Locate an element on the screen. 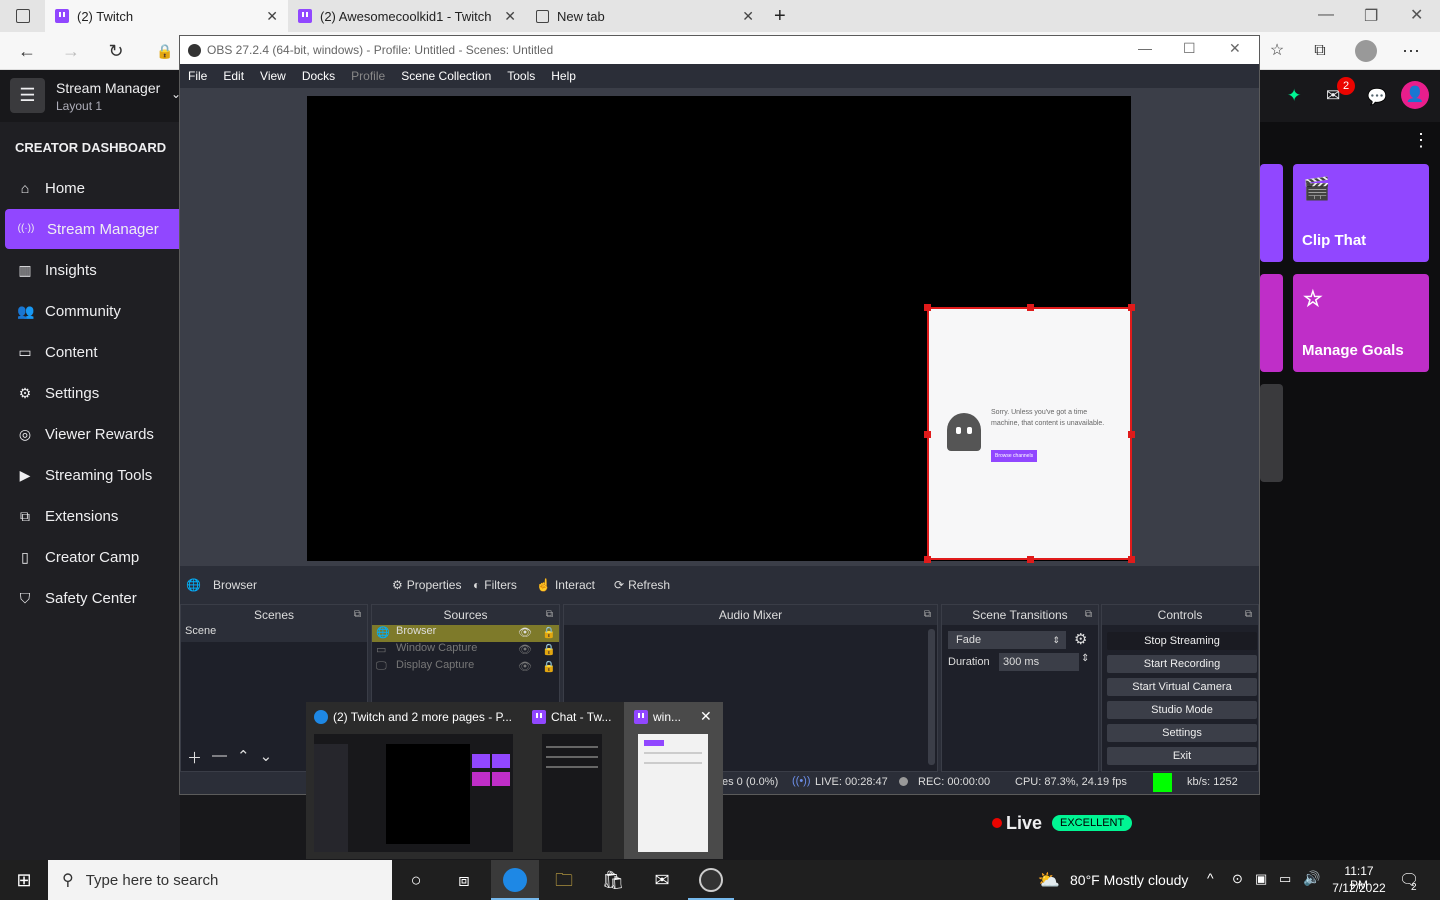  menu-help: Help is located at coordinates (563, 76).